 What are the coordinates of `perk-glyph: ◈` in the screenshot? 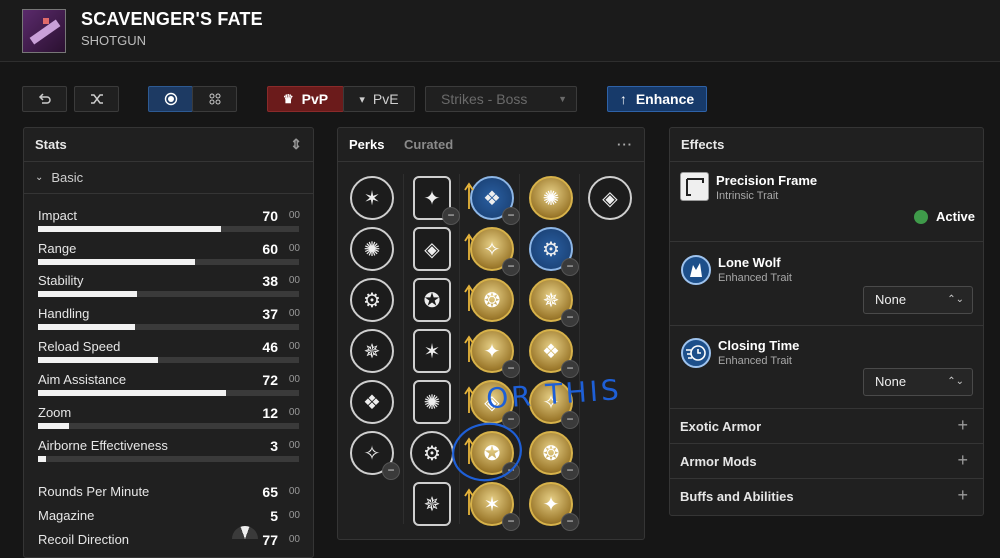 It's located at (432, 249).